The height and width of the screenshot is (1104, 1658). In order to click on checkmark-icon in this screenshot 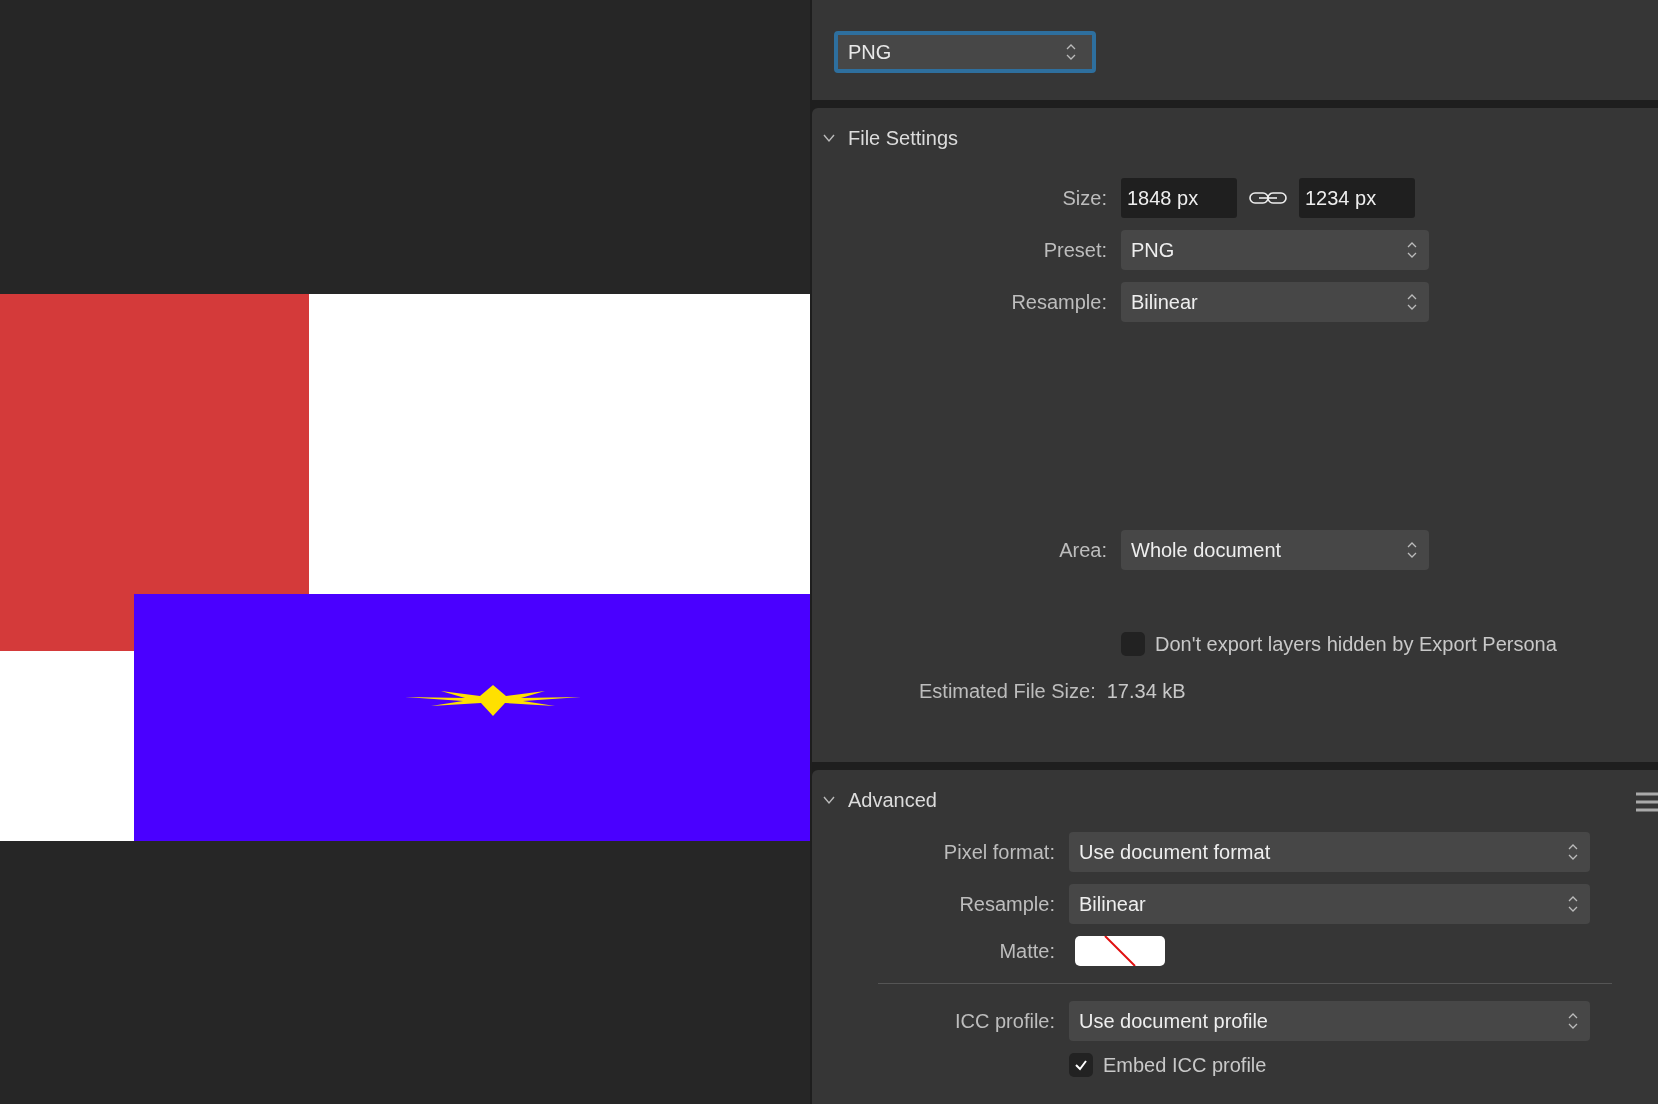, I will do `click(1081, 1065)`.